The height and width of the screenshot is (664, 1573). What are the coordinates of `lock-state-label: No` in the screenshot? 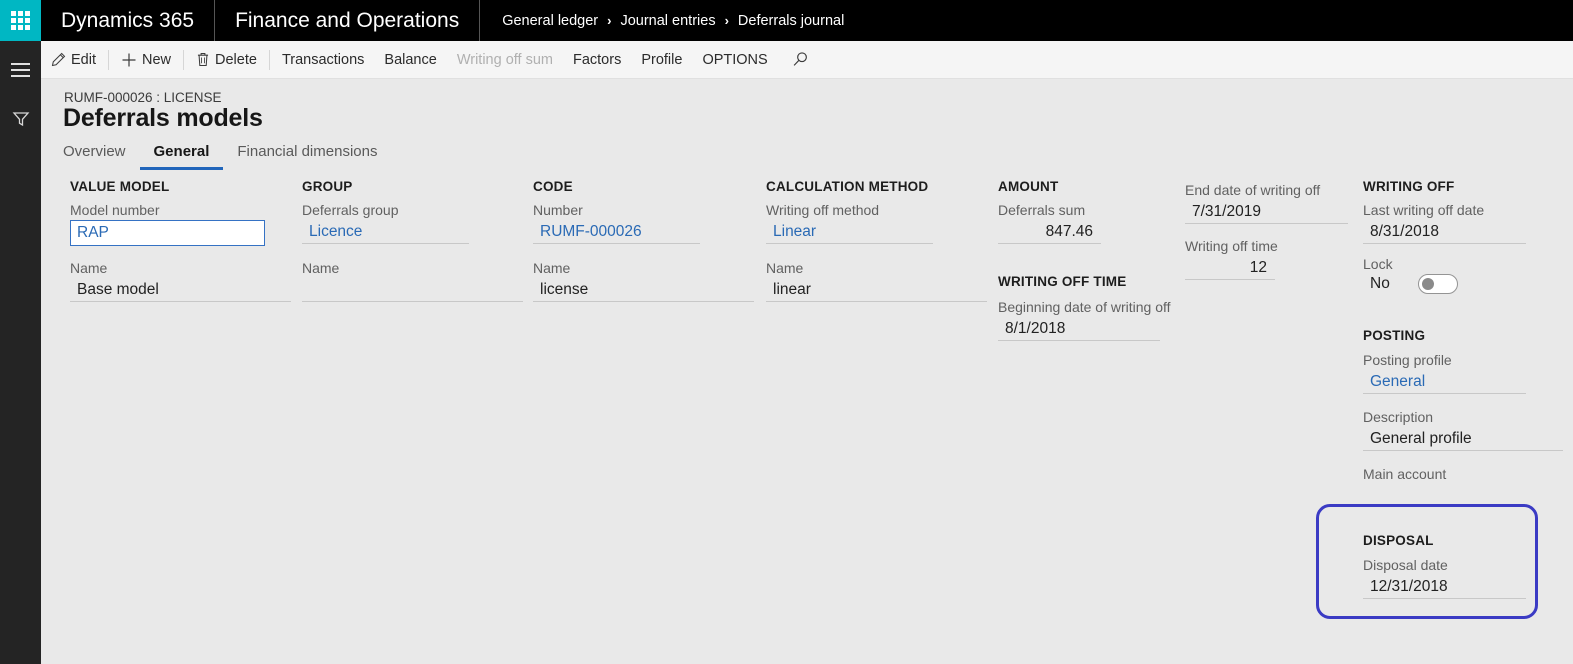 It's located at (1380, 283).